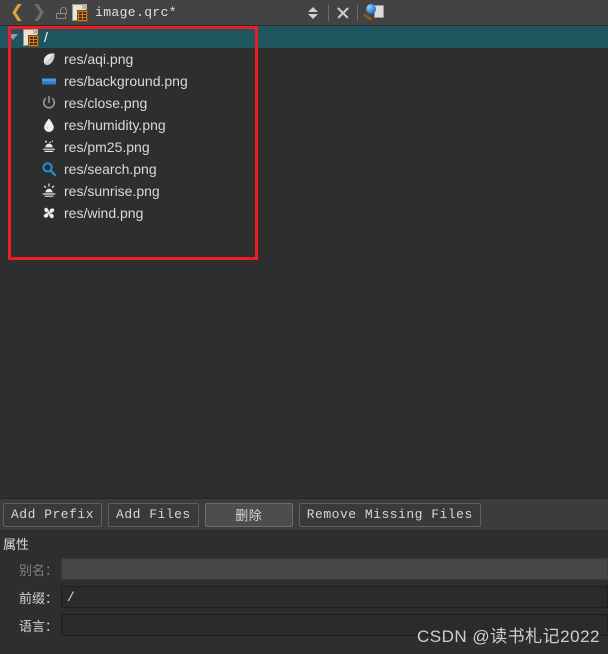 Image resolution: width=608 pixels, height=654 pixels. What do you see at coordinates (334, 569) in the screenshot?
I see `alias-input` at bounding box center [334, 569].